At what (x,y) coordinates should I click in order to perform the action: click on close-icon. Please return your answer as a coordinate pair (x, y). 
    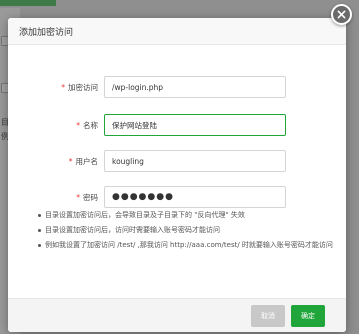
    Looking at the image, I should click on (341, 14).